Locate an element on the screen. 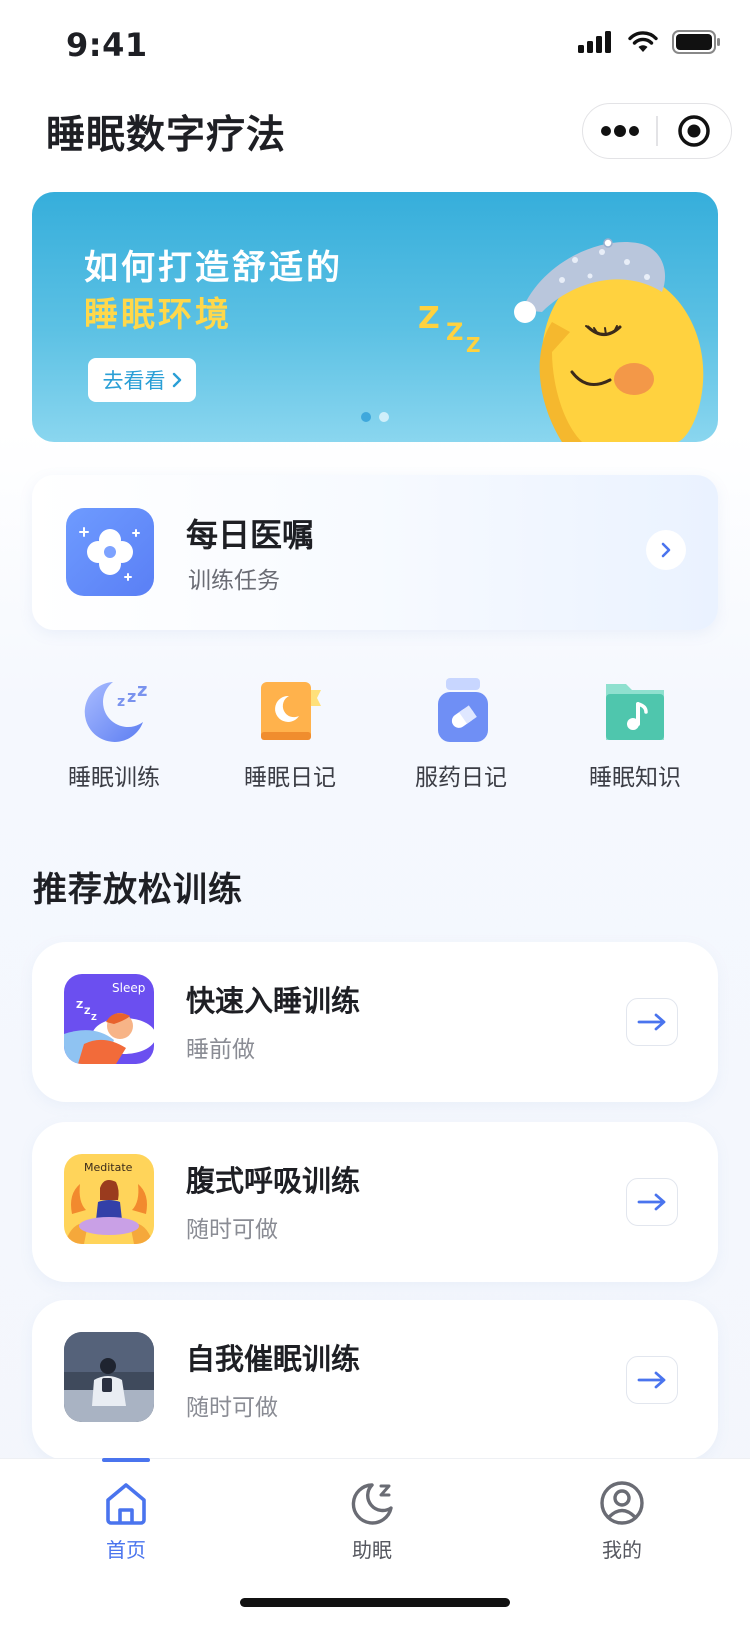  daily-order-arrow is located at coordinates (666, 550).